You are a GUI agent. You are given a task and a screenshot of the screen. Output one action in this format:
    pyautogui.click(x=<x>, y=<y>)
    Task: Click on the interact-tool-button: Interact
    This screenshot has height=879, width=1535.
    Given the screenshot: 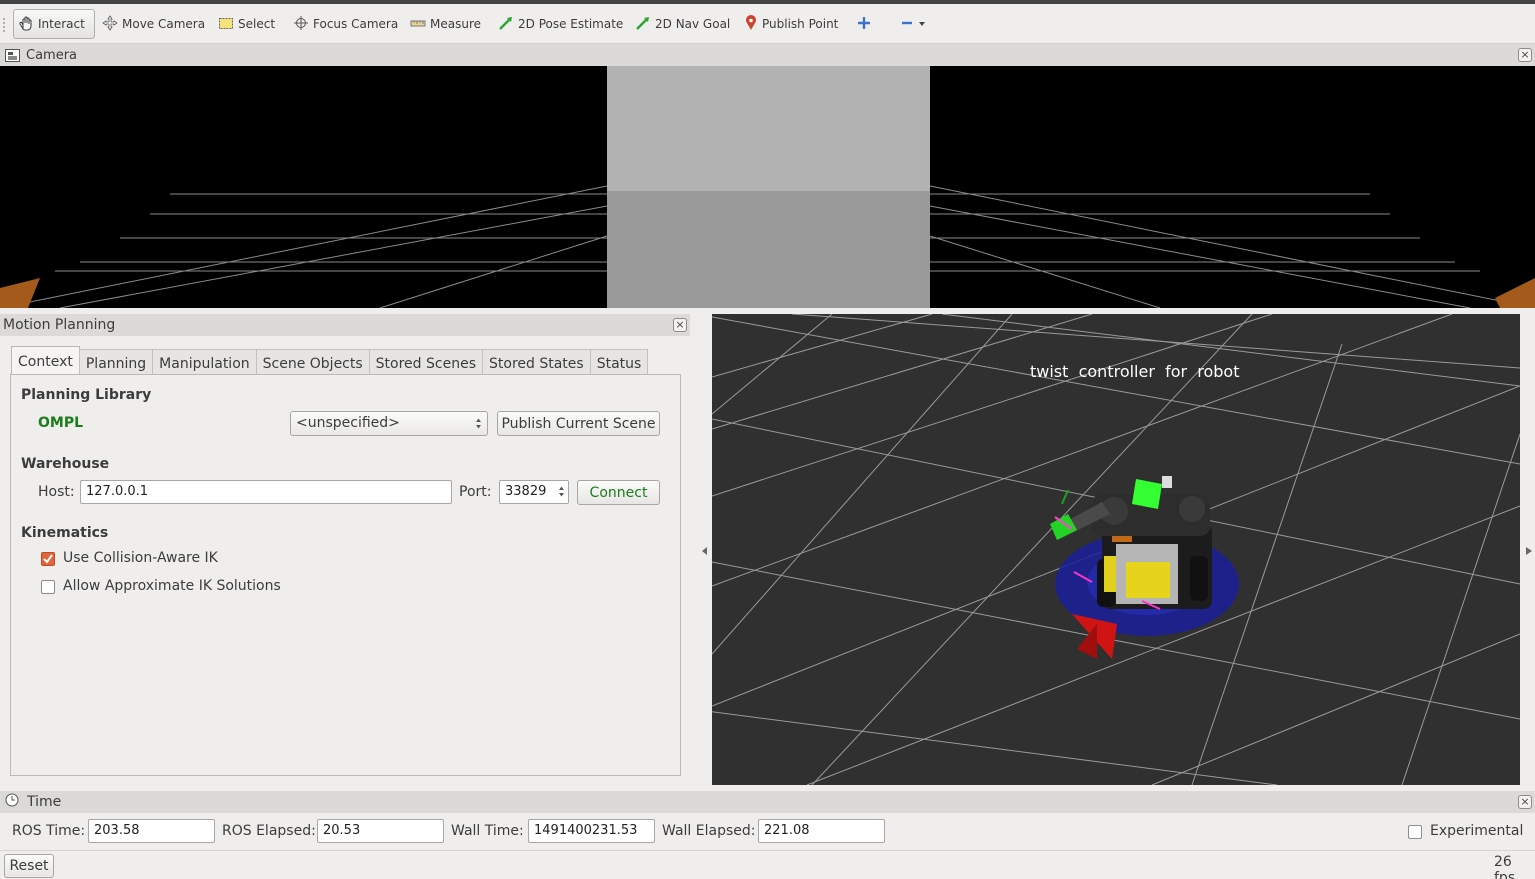 What is the action you would take?
    pyautogui.click(x=54, y=24)
    